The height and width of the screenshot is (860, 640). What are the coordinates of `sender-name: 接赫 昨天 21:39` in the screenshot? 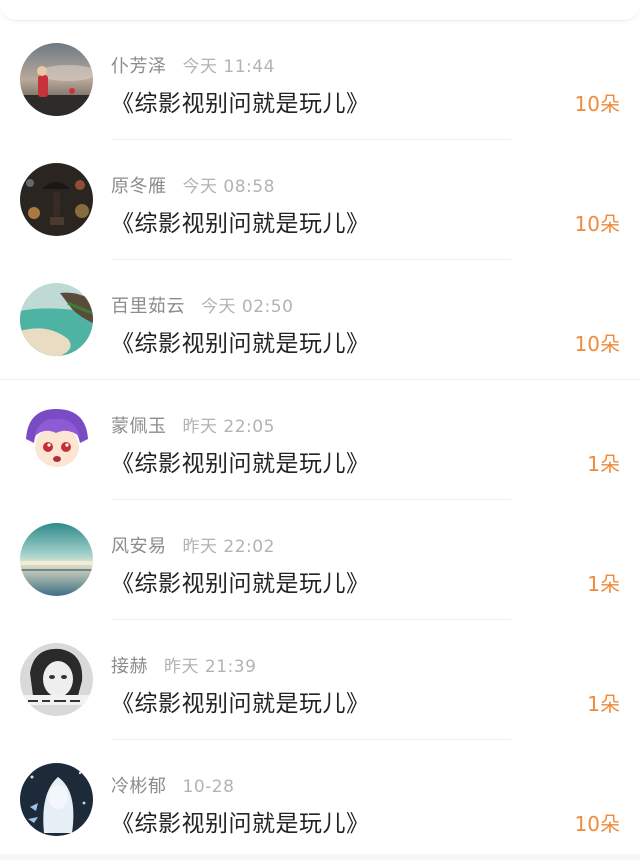 It's located at (183, 665).